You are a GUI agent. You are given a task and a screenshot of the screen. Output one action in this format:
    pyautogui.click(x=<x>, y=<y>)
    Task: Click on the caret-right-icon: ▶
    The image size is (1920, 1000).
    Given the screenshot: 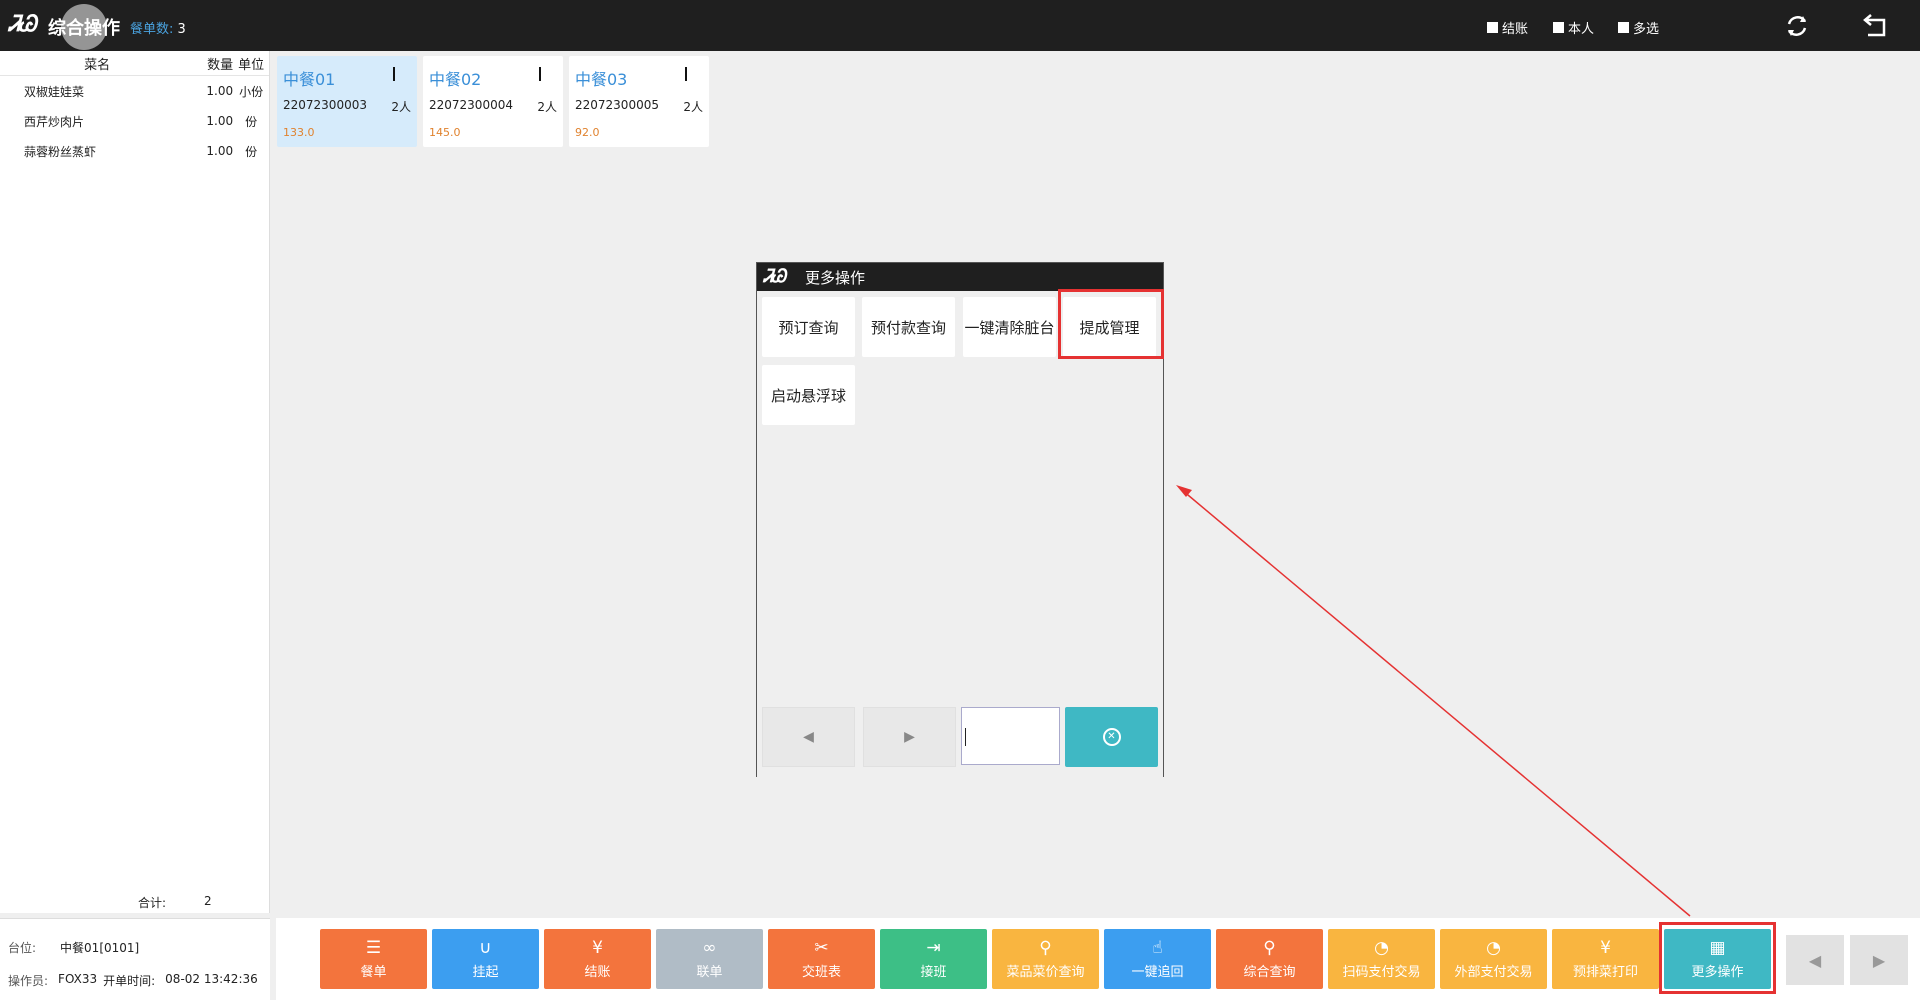 What is the action you would take?
    pyautogui.click(x=1879, y=960)
    